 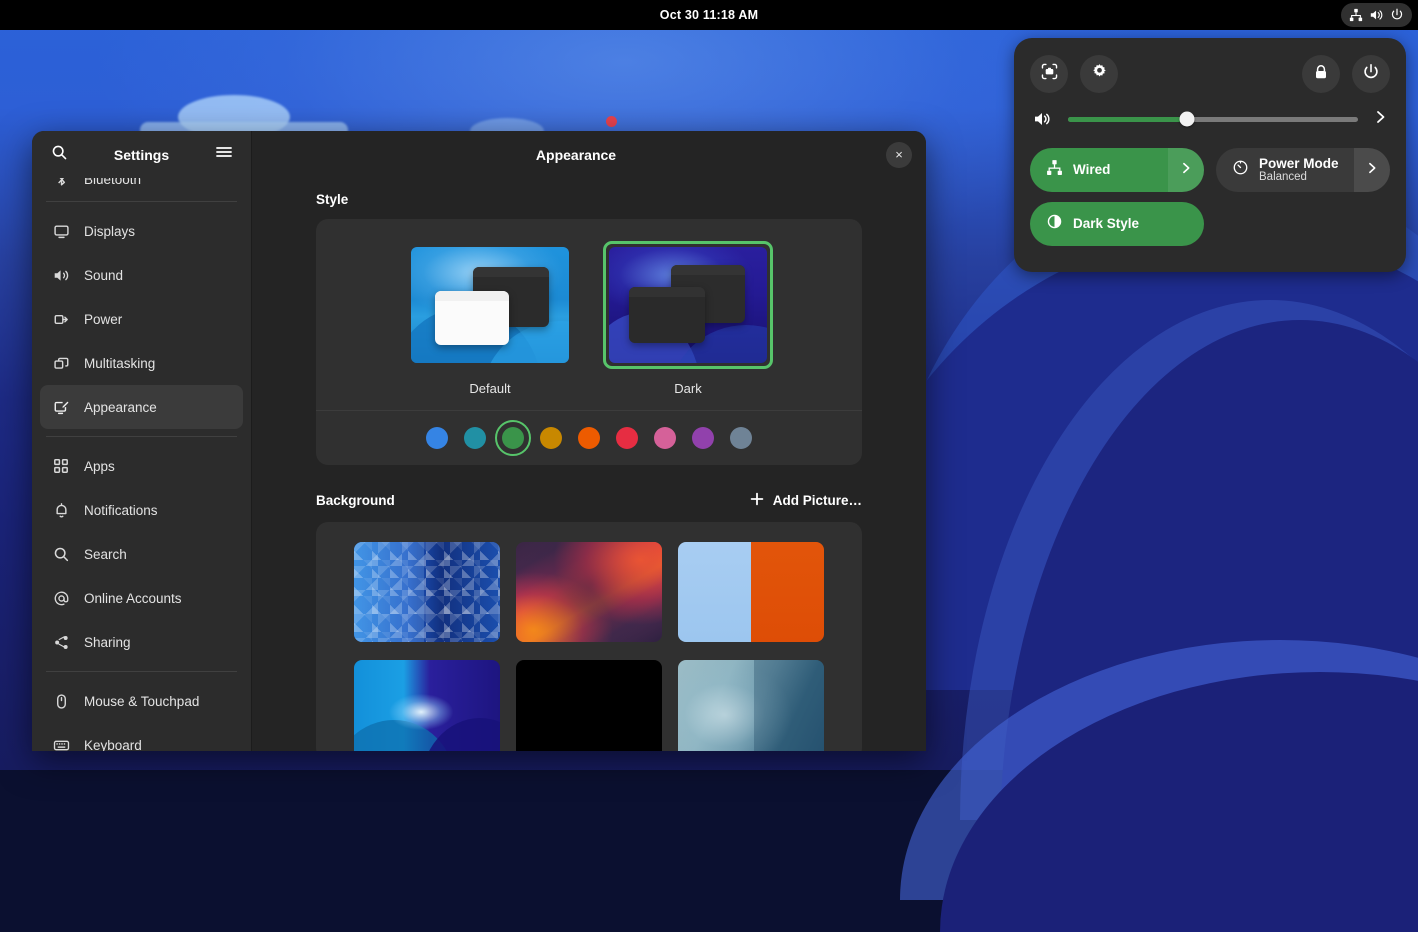 I want to click on style-preview-dark-frame, so click(x=688, y=305).